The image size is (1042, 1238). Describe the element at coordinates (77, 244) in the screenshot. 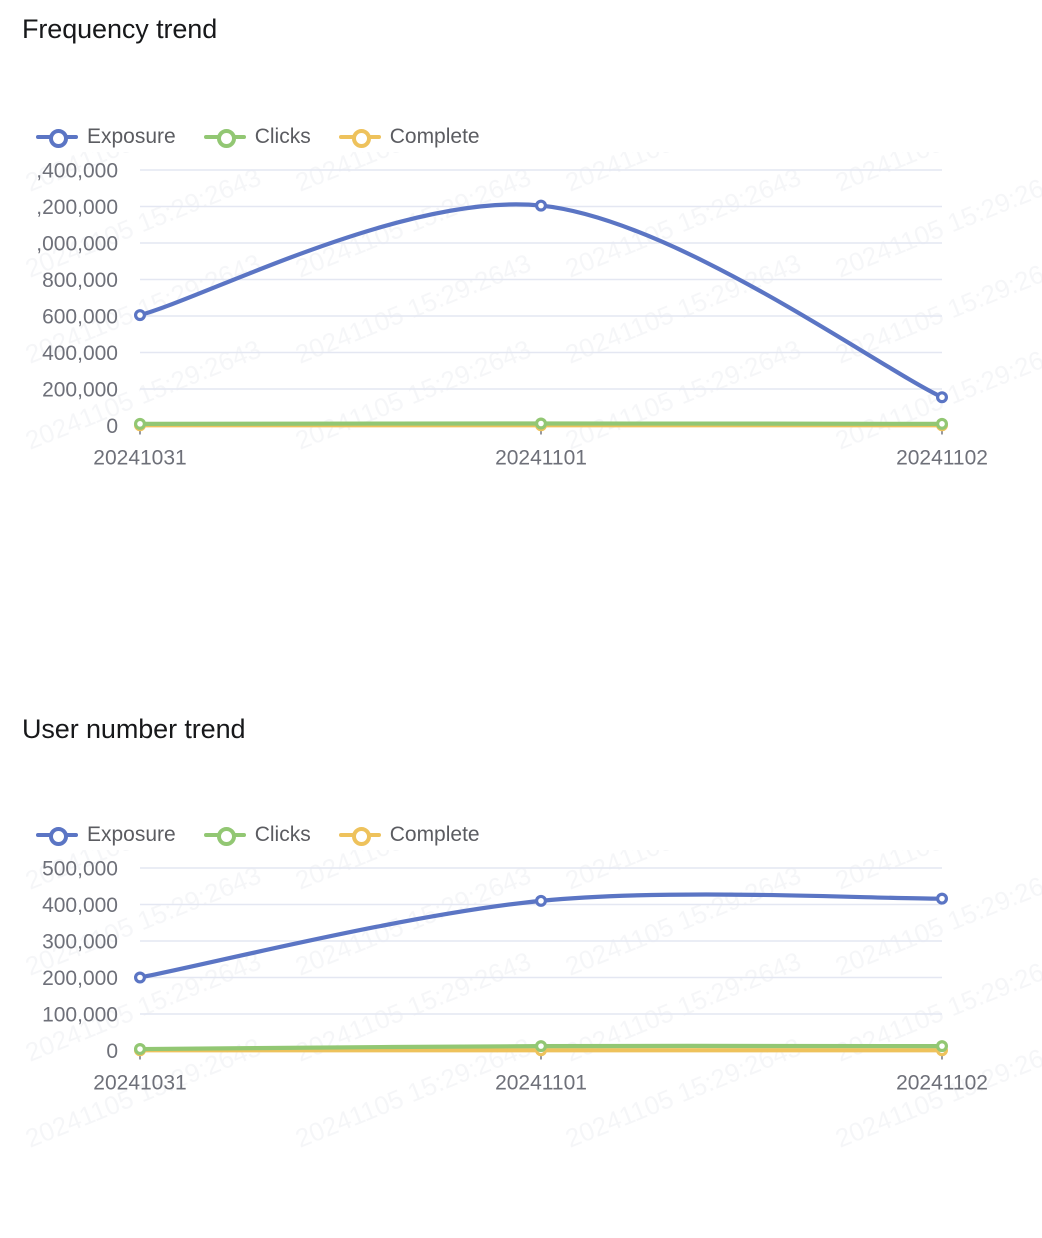

I see `y-axis-tick-label: ,000,000` at that location.